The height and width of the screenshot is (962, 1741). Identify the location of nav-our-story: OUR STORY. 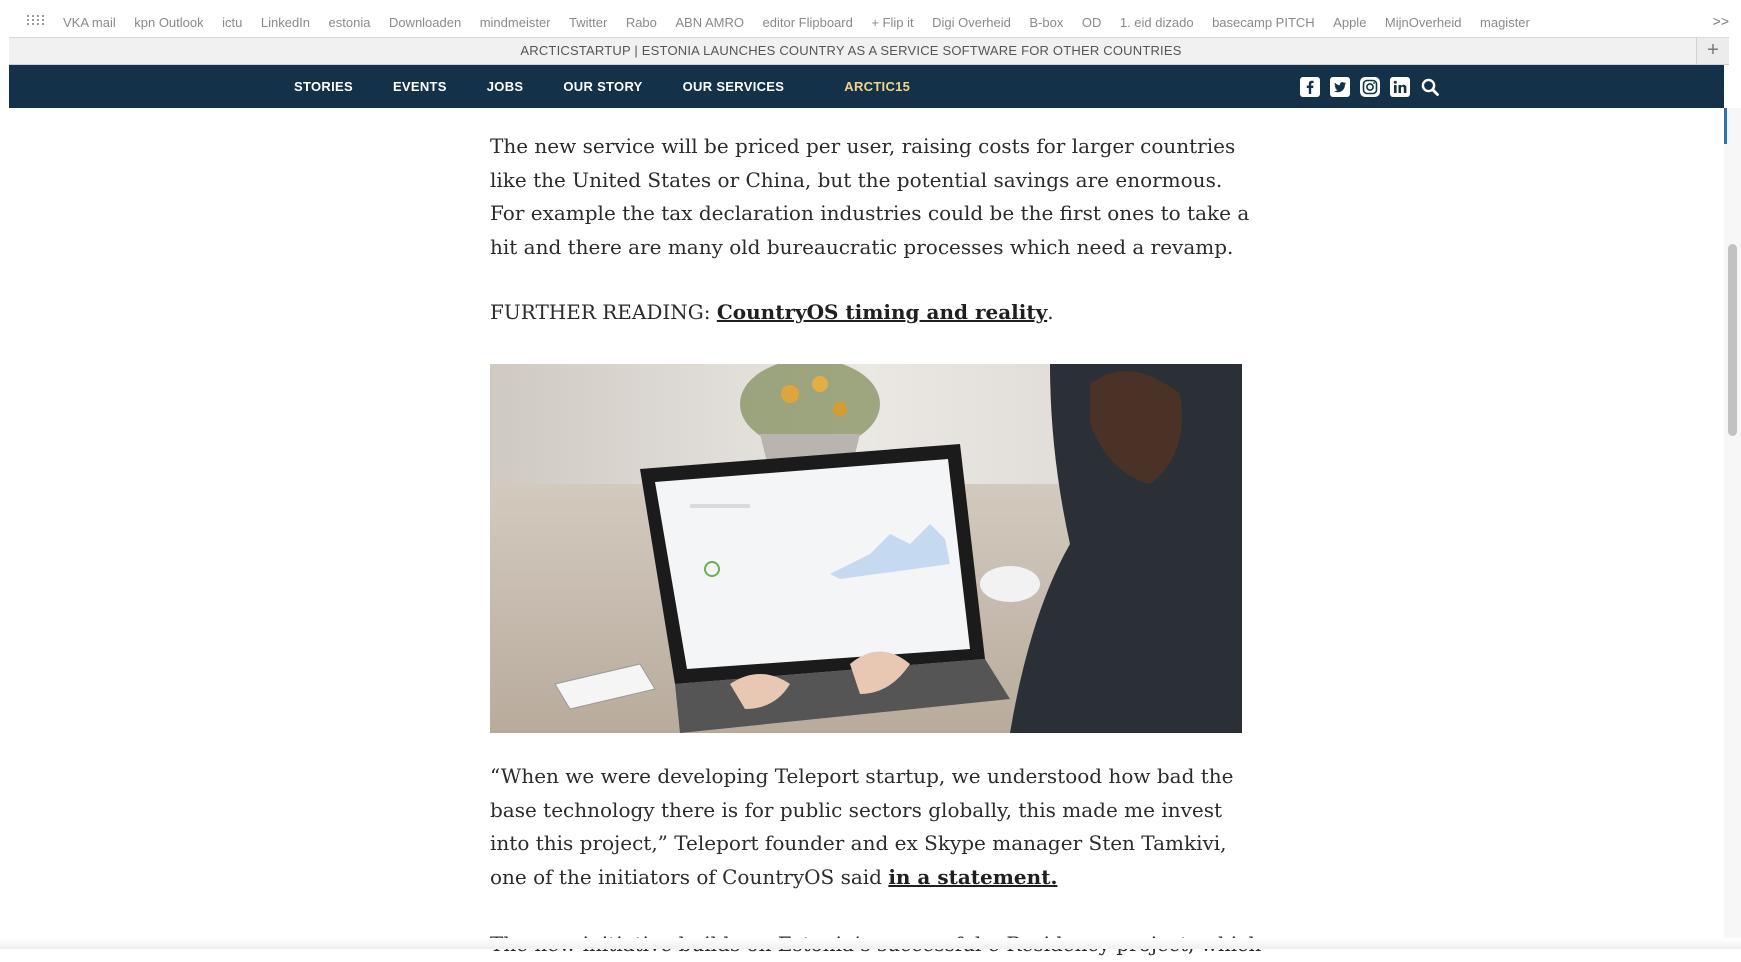
(602, 86).